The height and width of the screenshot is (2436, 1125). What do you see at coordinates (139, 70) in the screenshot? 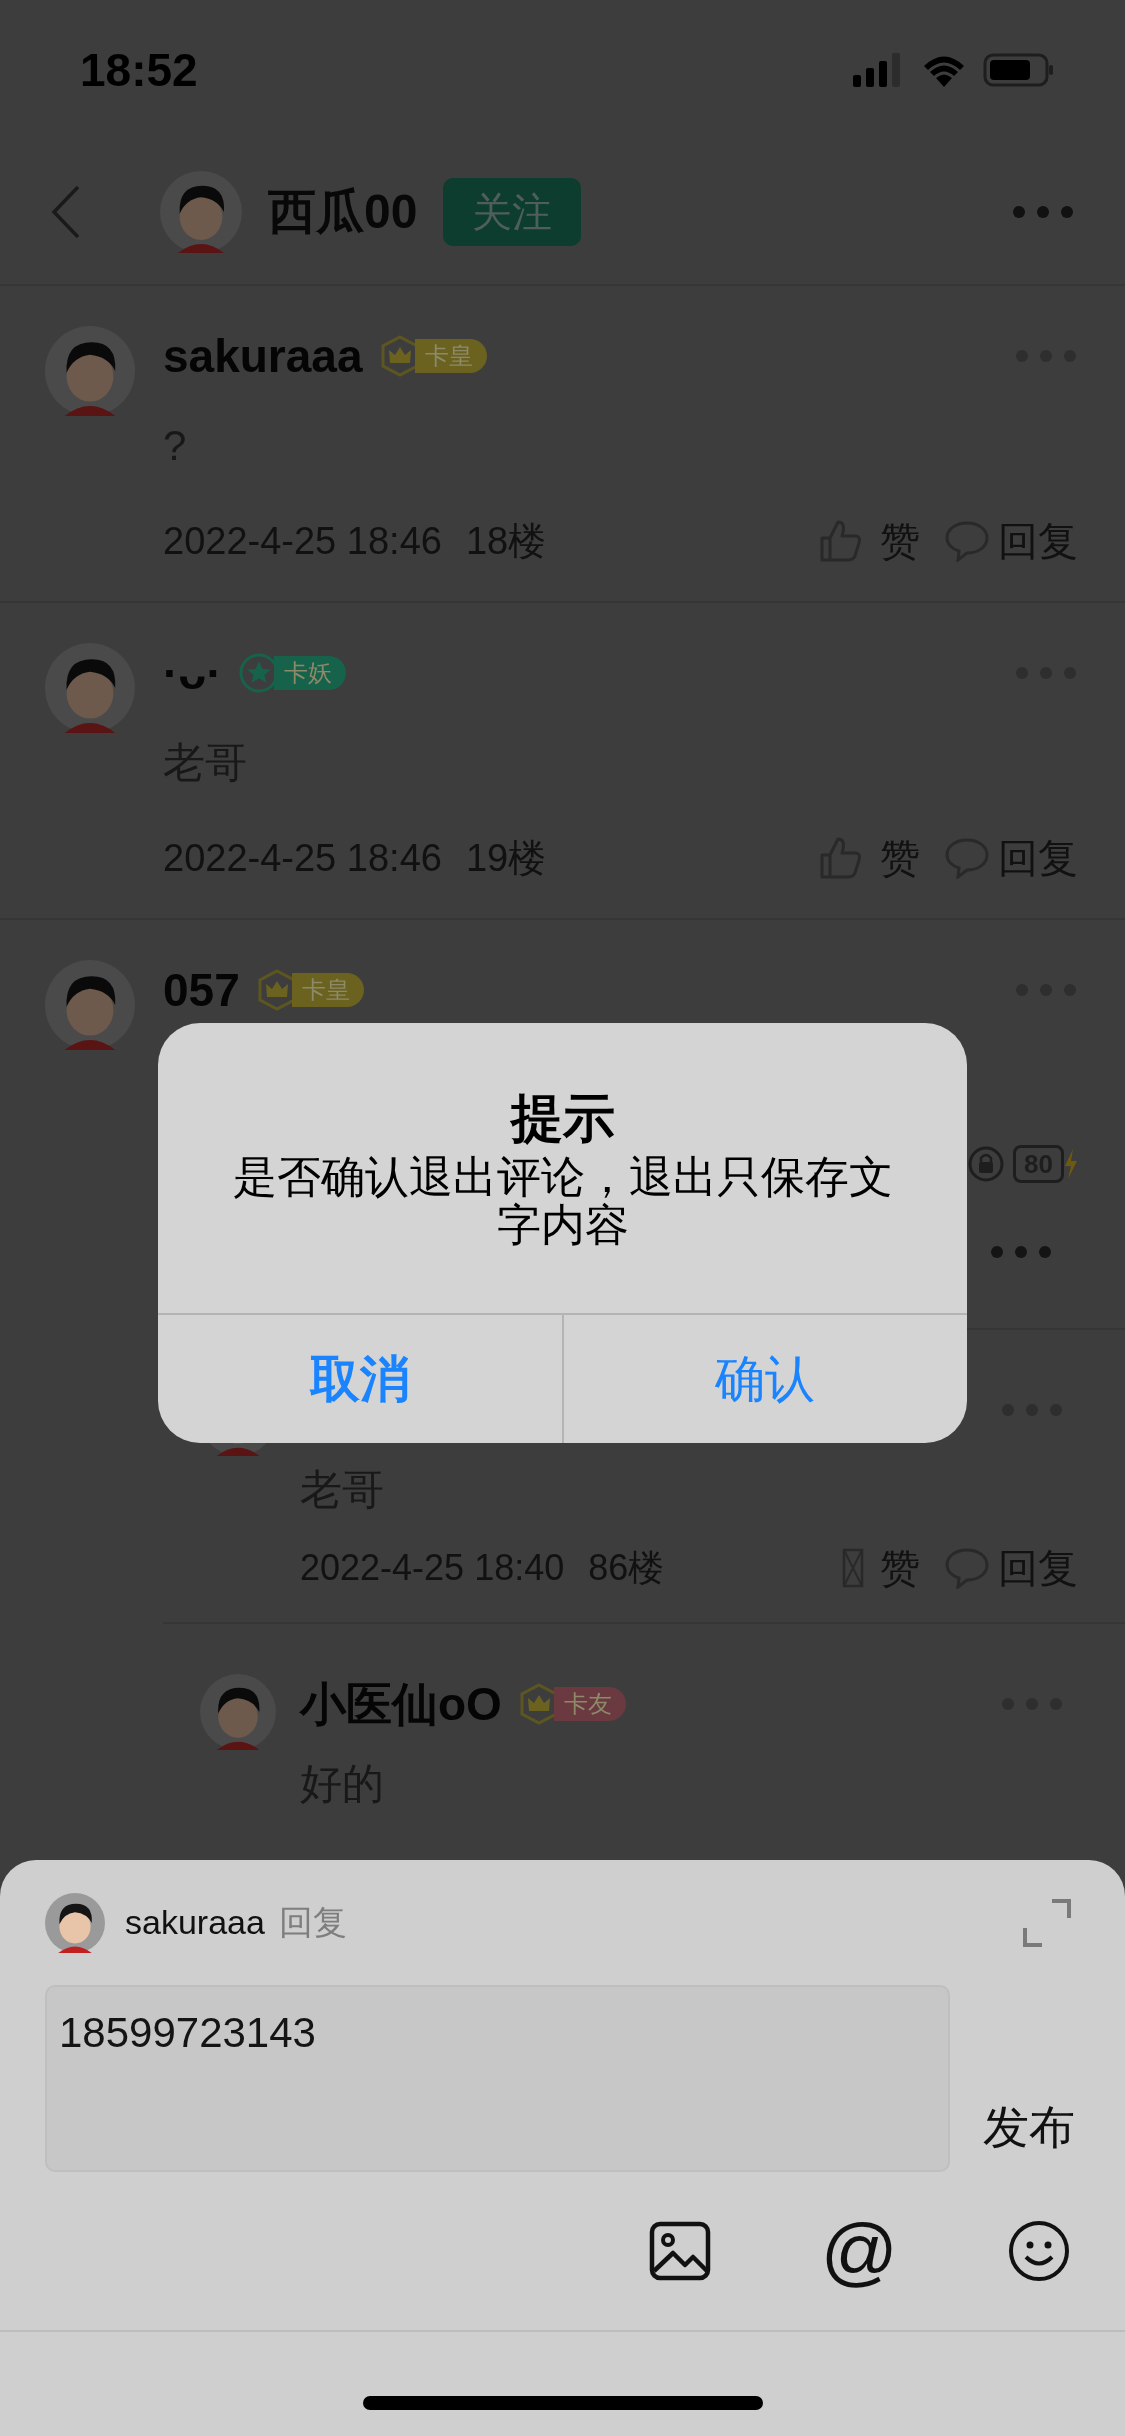
I see `status-time: 18:52` at bounding box center [139, 70].